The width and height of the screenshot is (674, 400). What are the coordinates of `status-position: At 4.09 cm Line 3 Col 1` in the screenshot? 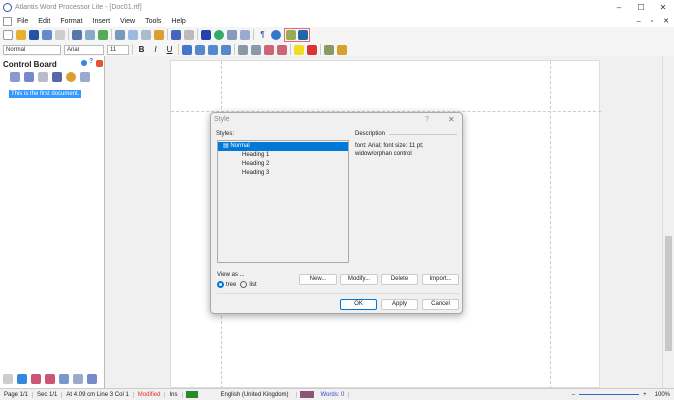 It's located at (97, 394).